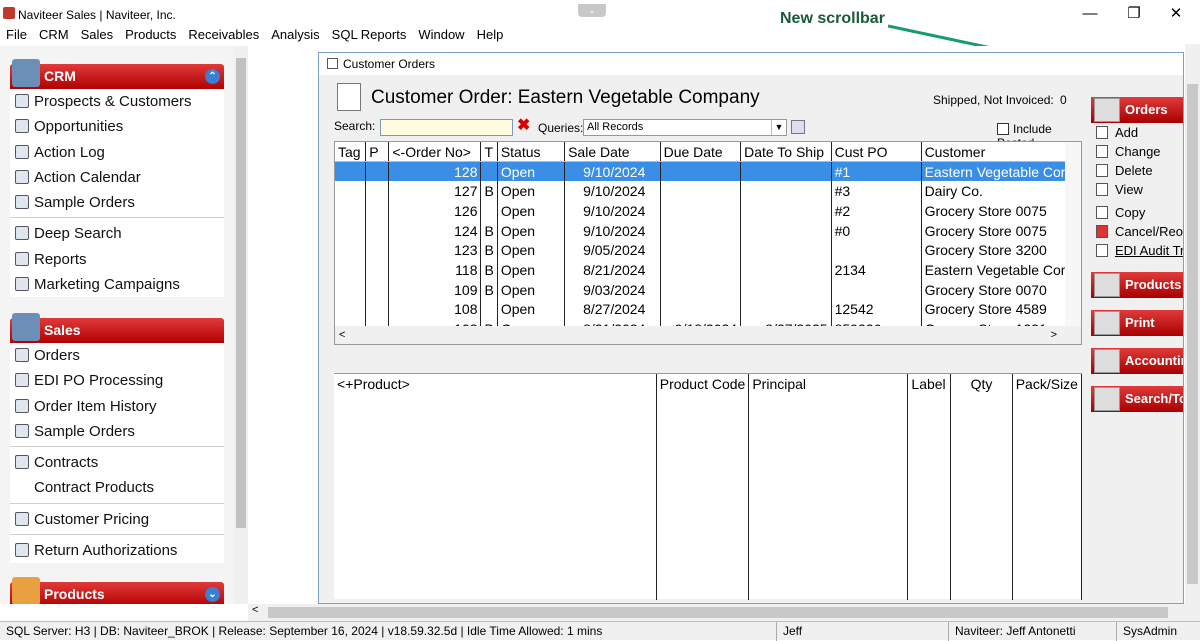 The height and width of the screenshot is (641, 1200). What do you see at coordinates (1137, 231) in the screenshot?
I see `action-cancel: Cancel/Reop` at bounding box center [1137, 231].